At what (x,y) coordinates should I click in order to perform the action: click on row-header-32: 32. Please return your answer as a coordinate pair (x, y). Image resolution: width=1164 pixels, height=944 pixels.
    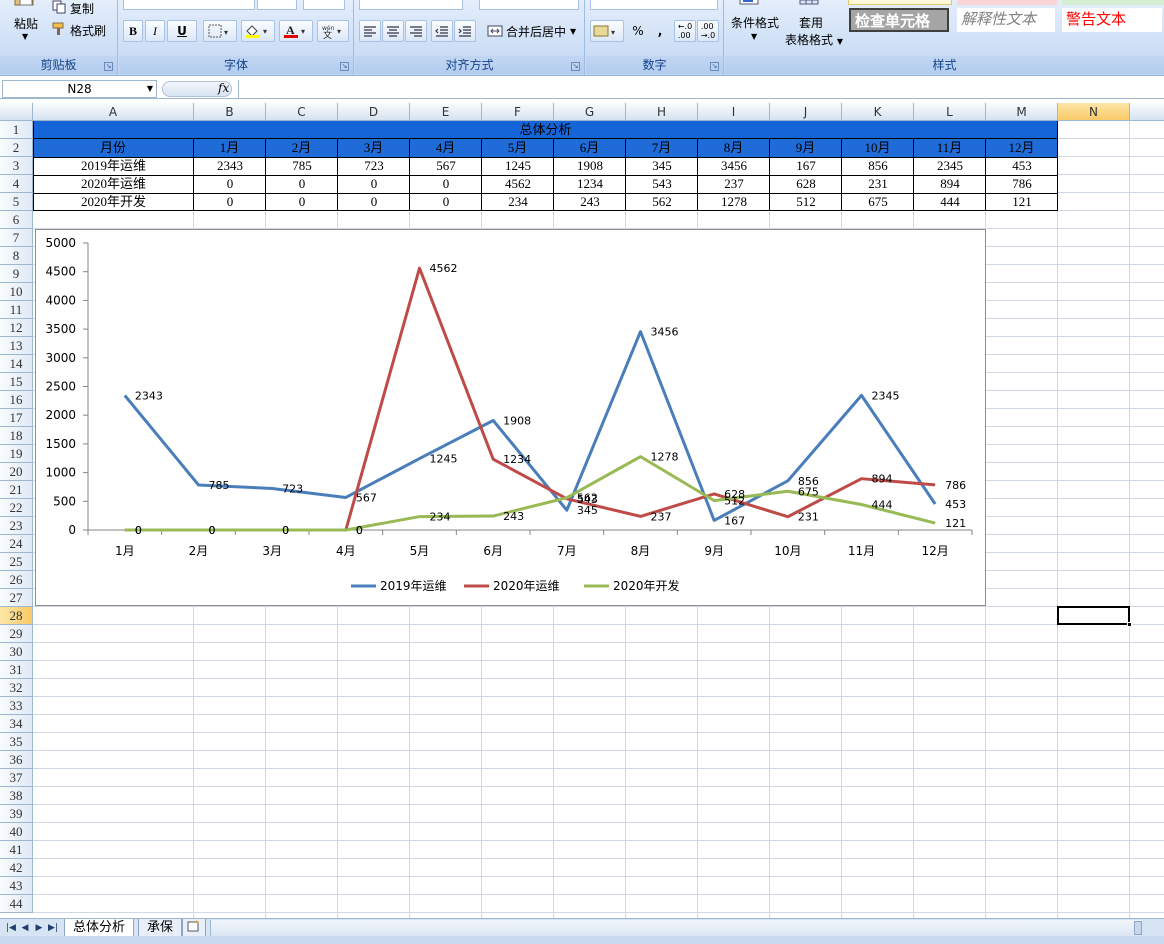
    Looking at the image, I should click on (16, 688).